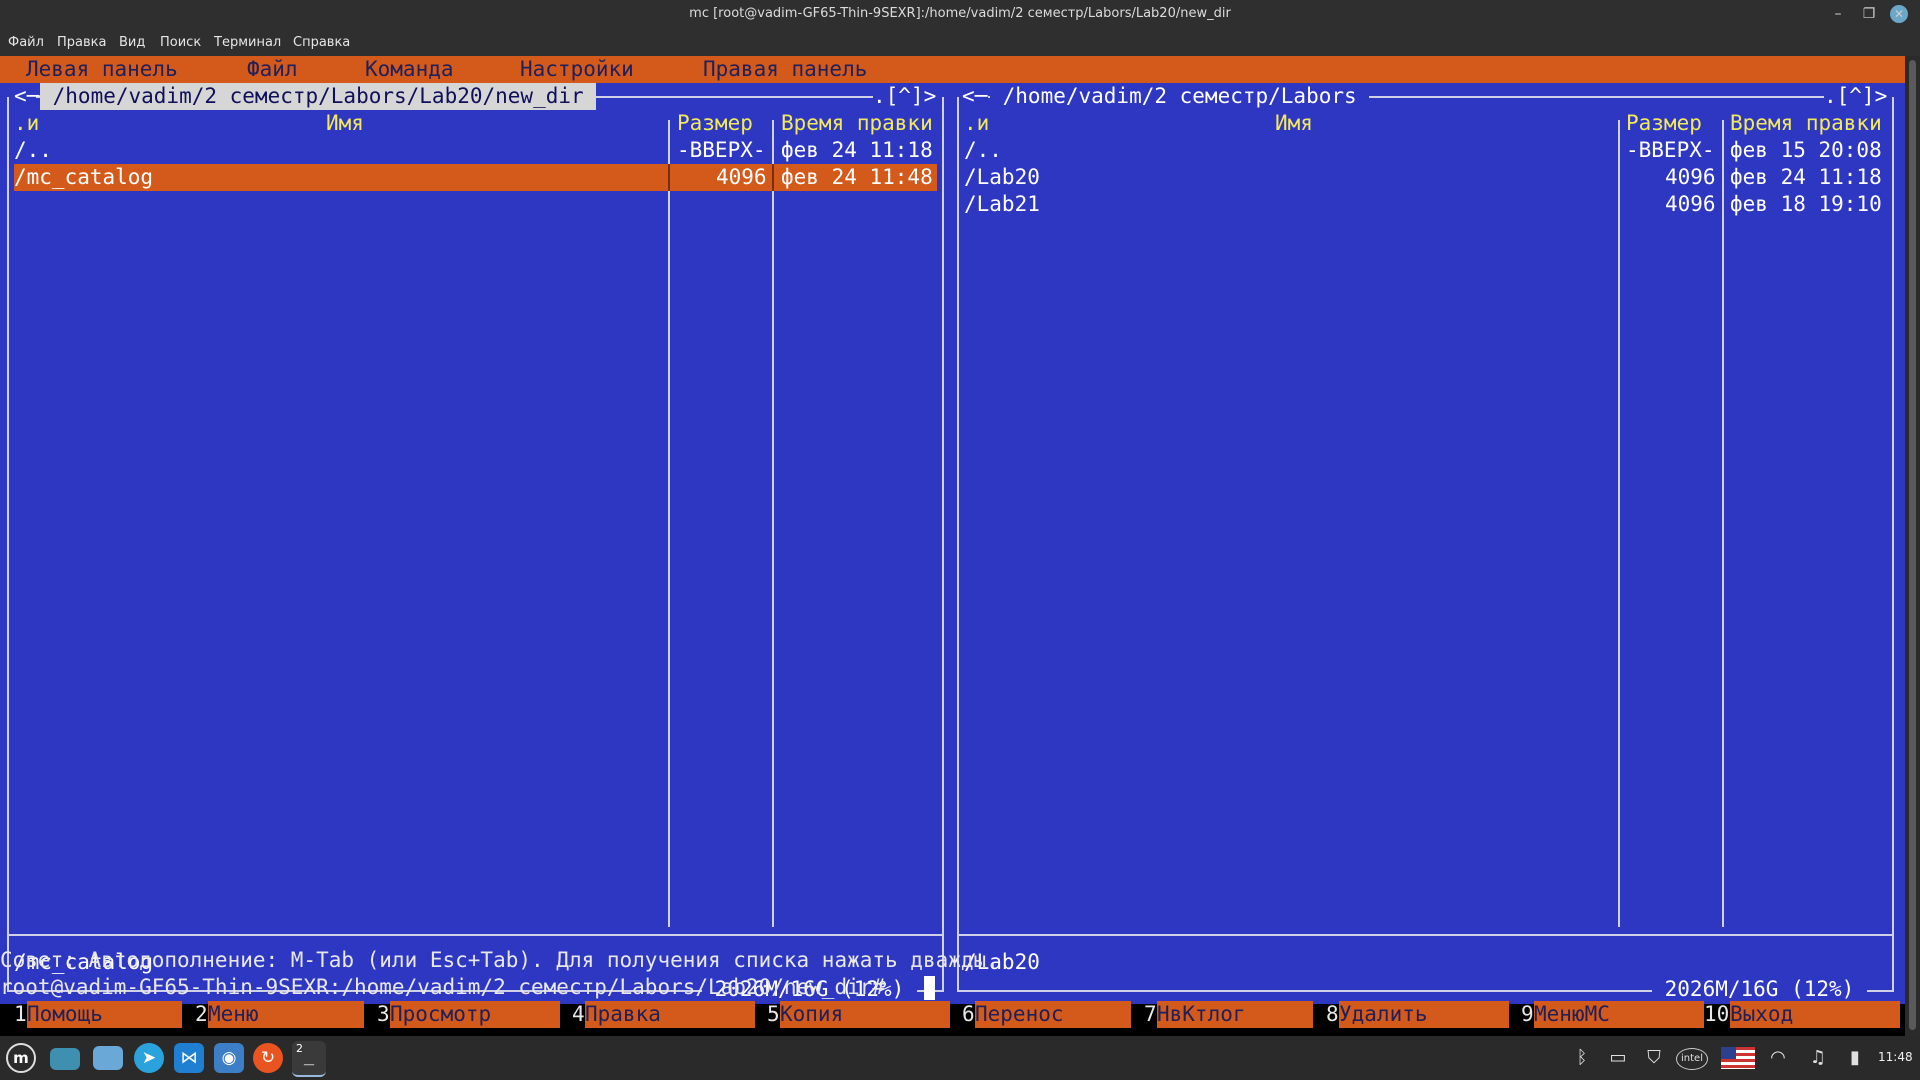  What do you see at coordinates (21, 1058) in the screenshot?
I see `mint-menu-icon: m` at bounding box center [21, 1058].